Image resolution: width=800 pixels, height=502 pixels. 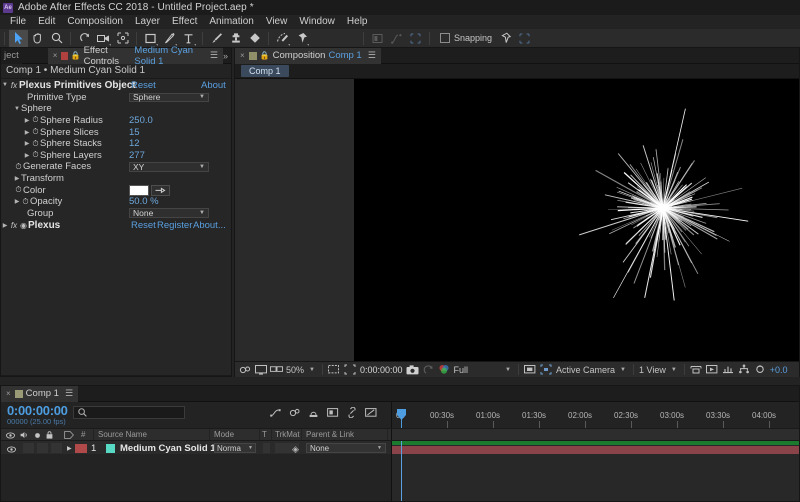 What do you see at coordinates (466, 38) in the screenshot?
I see `snapping-toggle: Snapping` at bounding box center [466, 38].